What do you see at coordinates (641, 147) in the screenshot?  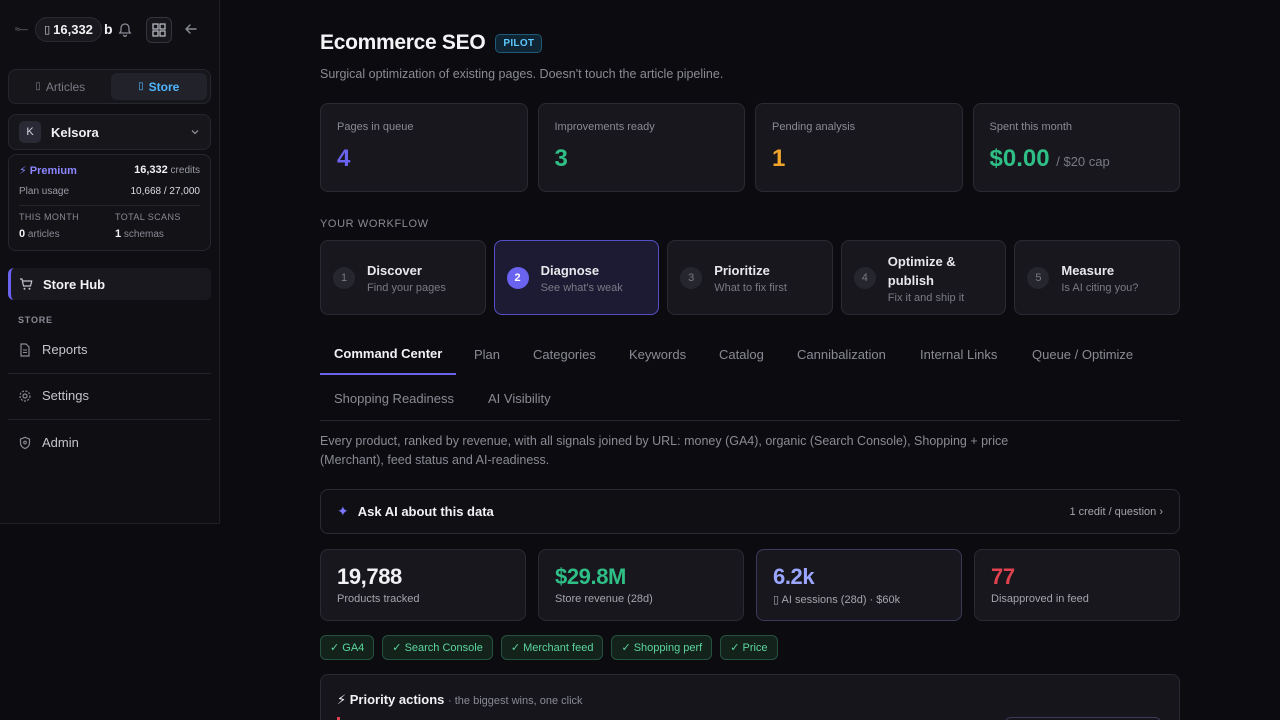 I see `stat-improvements-ready: Improvements ready 3` at bounding box center [641, 147].